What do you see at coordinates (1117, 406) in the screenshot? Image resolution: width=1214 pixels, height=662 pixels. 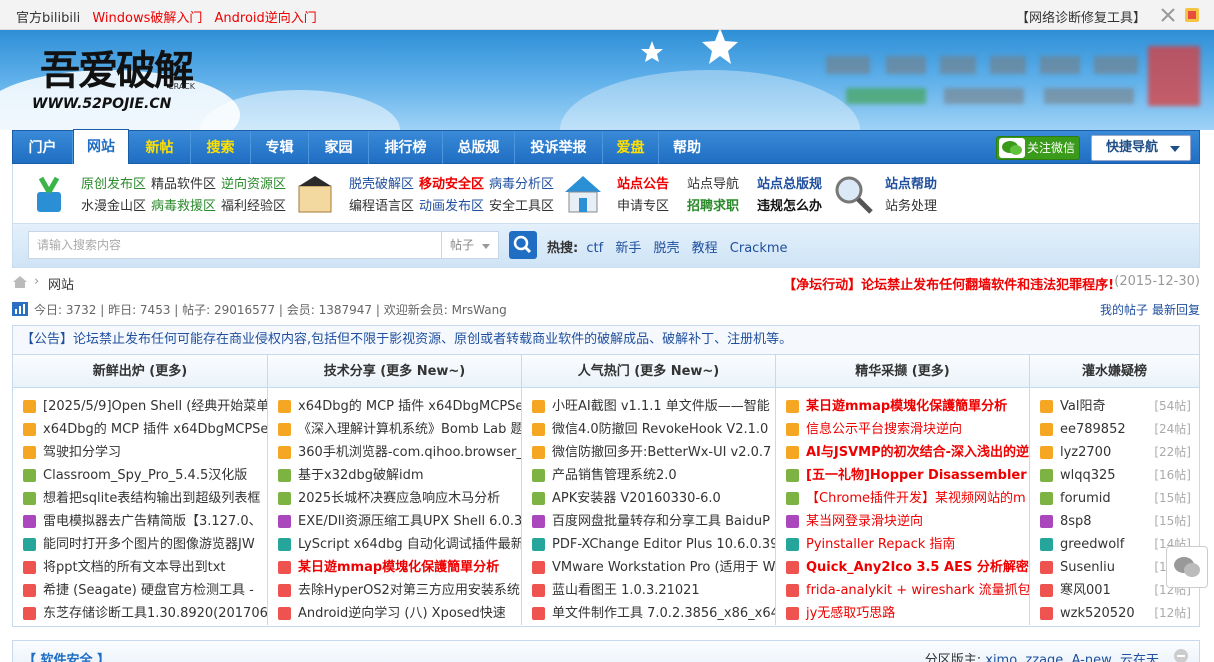 I see `thread-item: Val阳奇 [54帖]` at bounding box center [1117, 406].